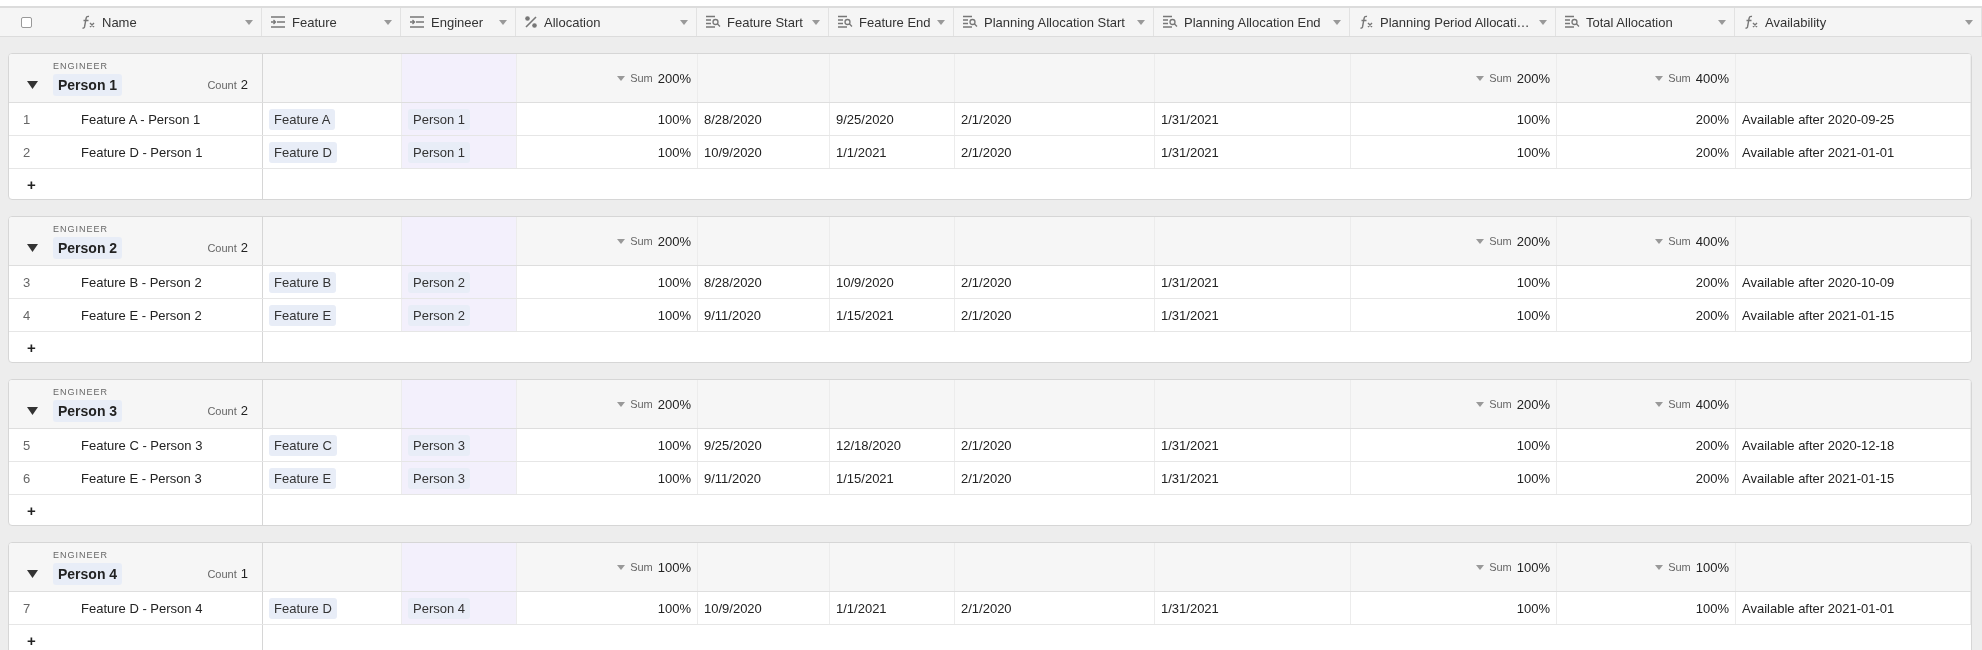 This screenshot has width=1982, height=650. Describe the element at coordinates (1818, 445) in the screenshot. I see `table-cell: Available after 2020-12-18` at that location.